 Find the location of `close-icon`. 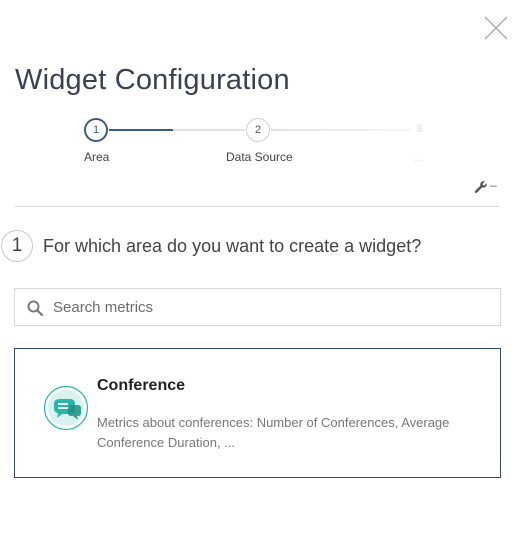

close-icon is located at coordinates (496, 28).